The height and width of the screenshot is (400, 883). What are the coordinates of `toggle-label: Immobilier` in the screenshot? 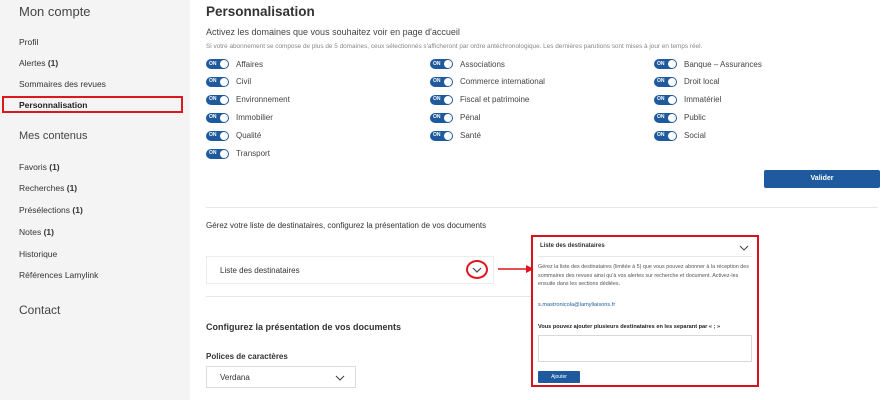 It's located at (254, 118).